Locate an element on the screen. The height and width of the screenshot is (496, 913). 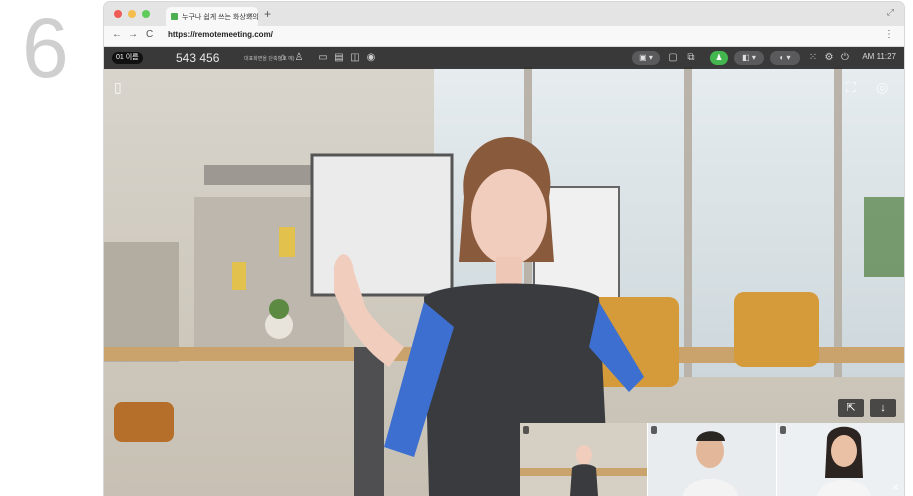
layout-dropdown: ▣ ▾ is located at coordinates (646, 58).